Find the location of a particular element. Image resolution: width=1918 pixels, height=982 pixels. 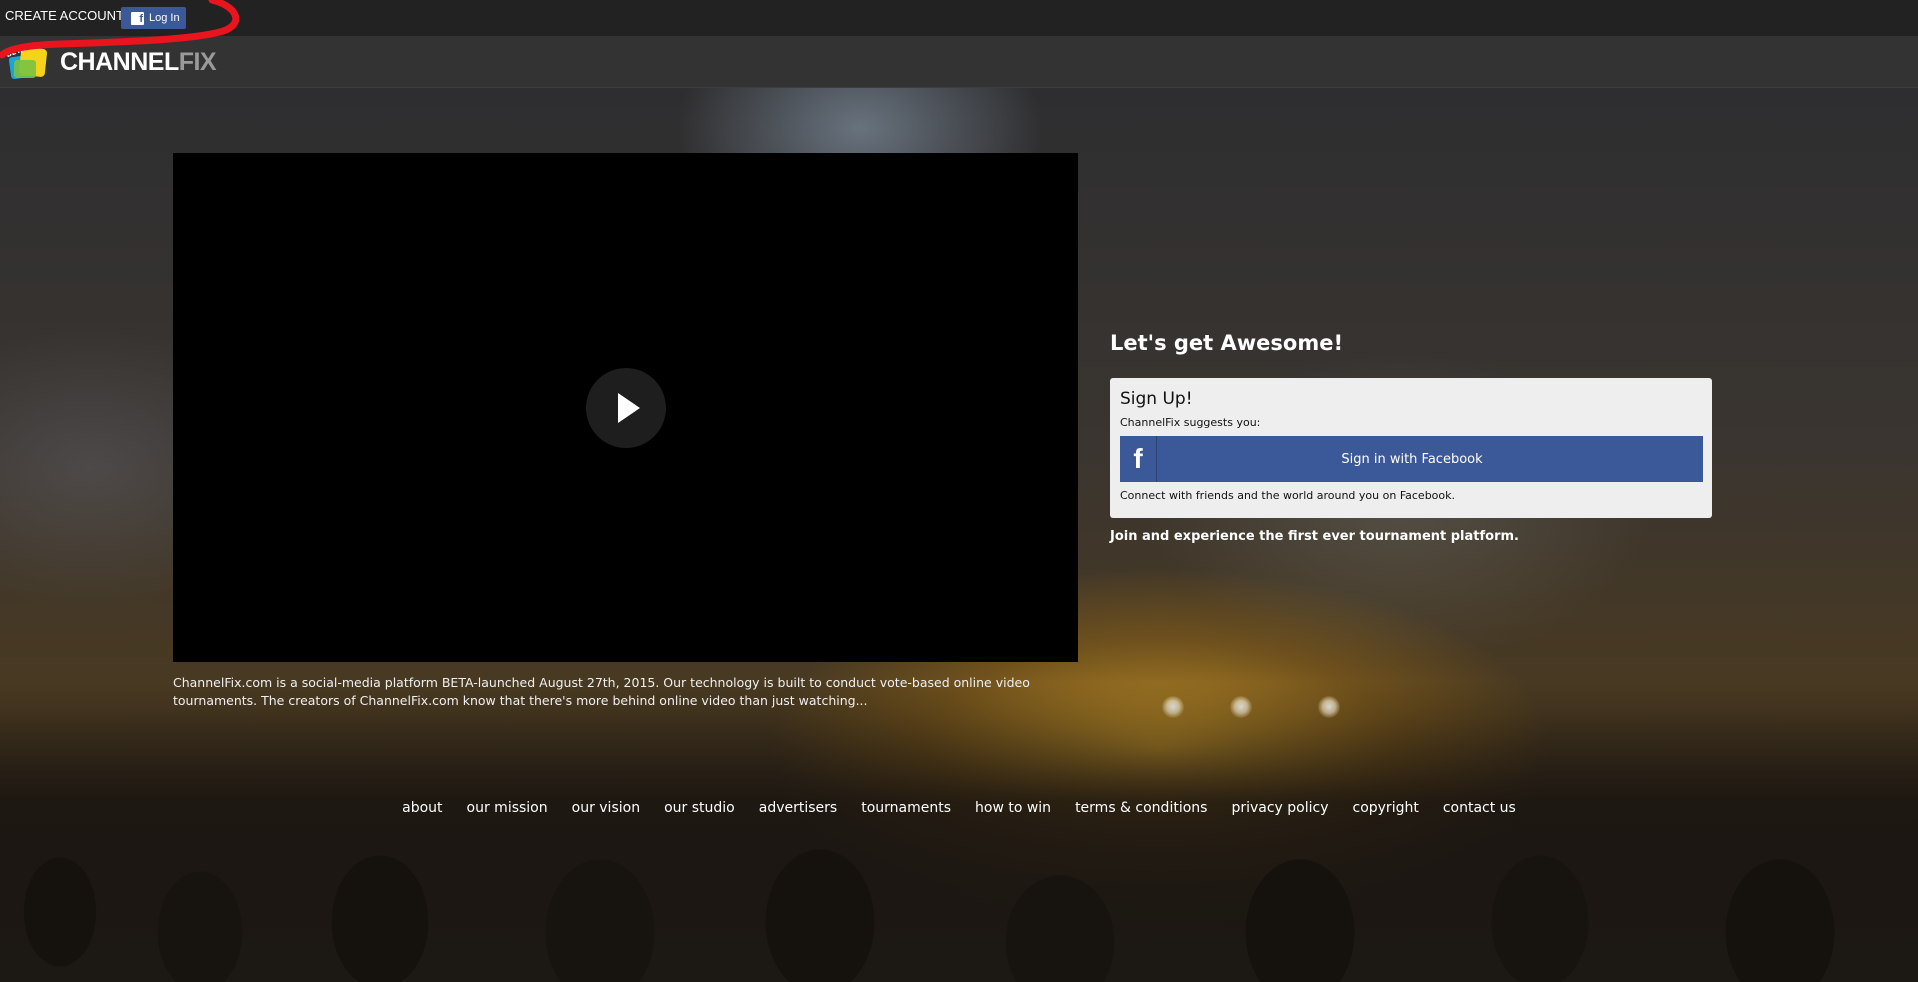

play-icon is located at coordinates (629, 408).